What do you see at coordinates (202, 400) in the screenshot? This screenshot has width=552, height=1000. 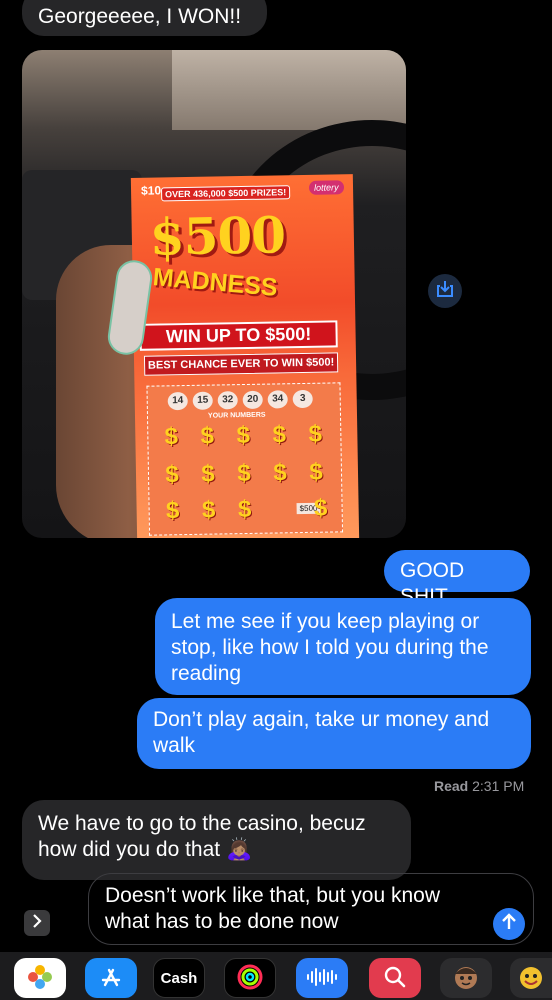 I see `winning-number: 15` at bounding box center [202, 400].